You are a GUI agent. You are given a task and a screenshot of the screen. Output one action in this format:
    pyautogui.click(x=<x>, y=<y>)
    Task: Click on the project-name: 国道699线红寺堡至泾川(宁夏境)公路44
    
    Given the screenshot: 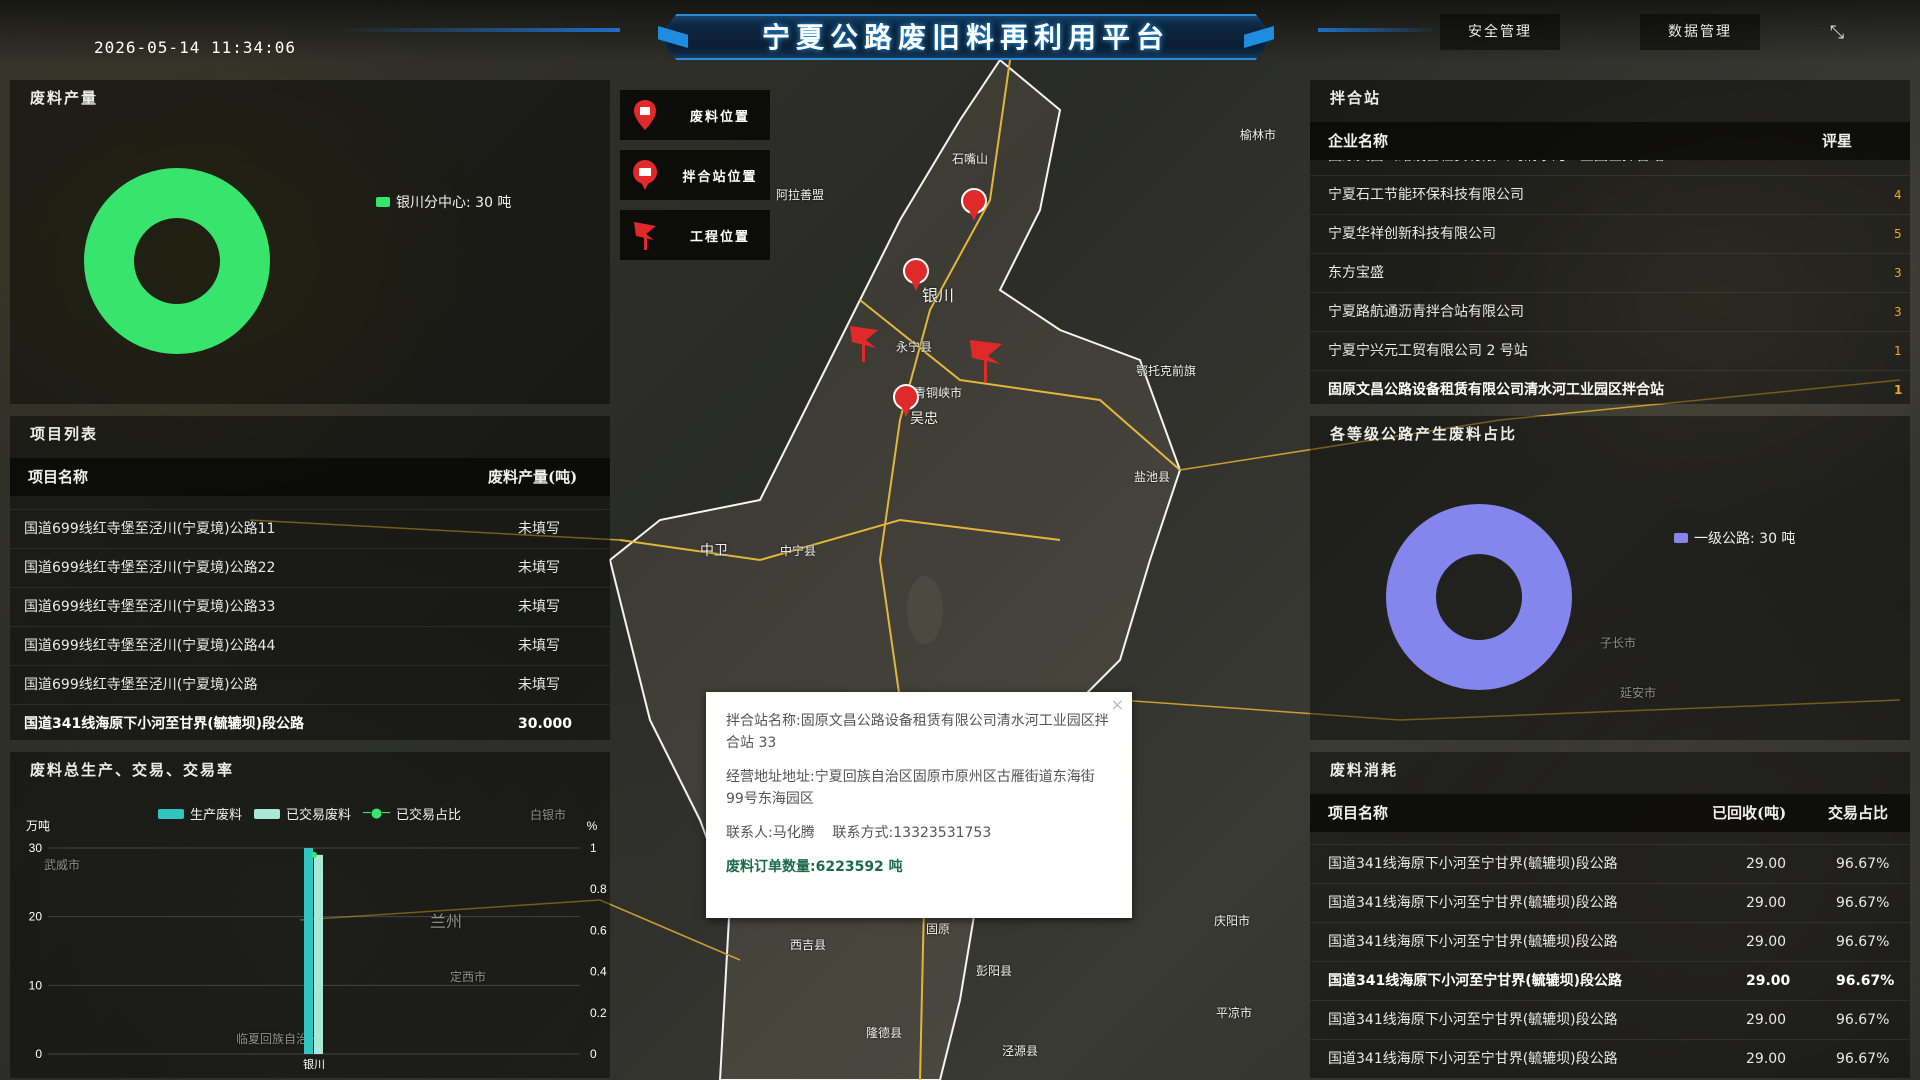 What is the action you would take?
    pyautogui.click(x=150, y=646)
    